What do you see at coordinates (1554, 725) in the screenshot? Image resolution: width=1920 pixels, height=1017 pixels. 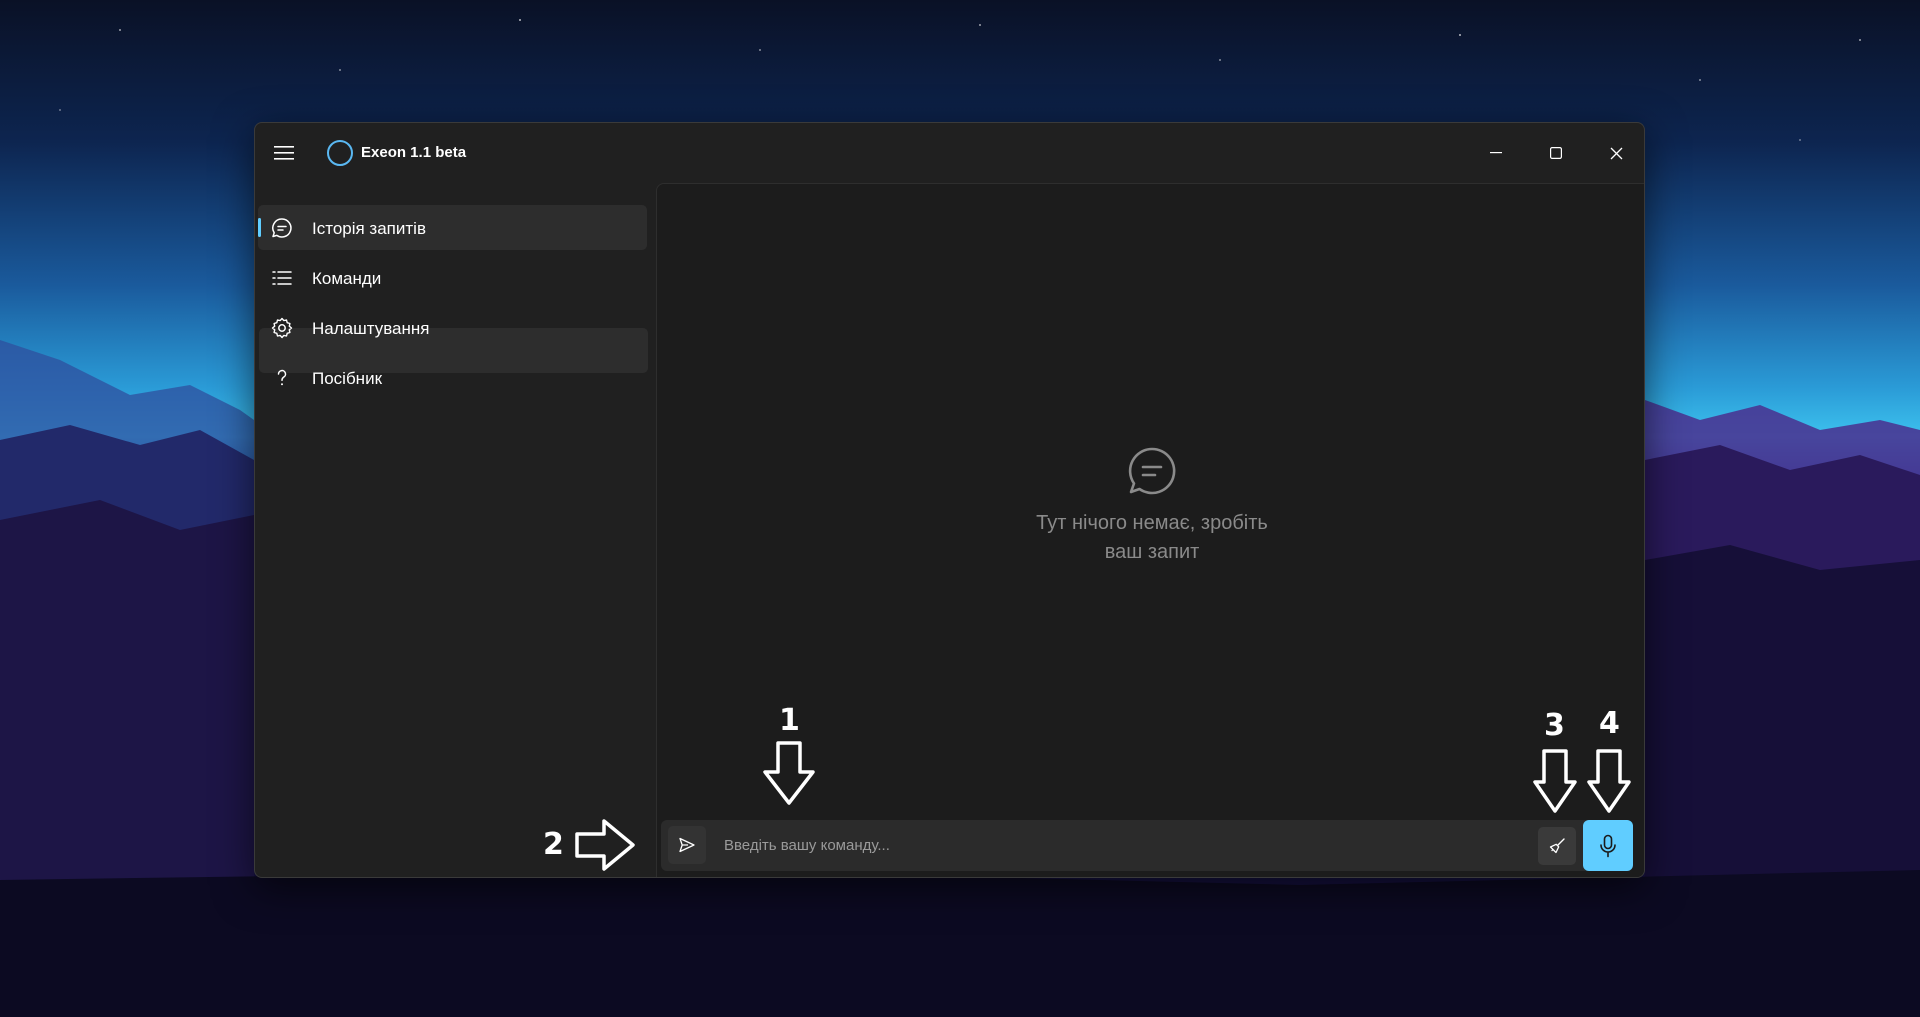 I see `annotation-marker-3: 3` at bounding box center [1554, 725].